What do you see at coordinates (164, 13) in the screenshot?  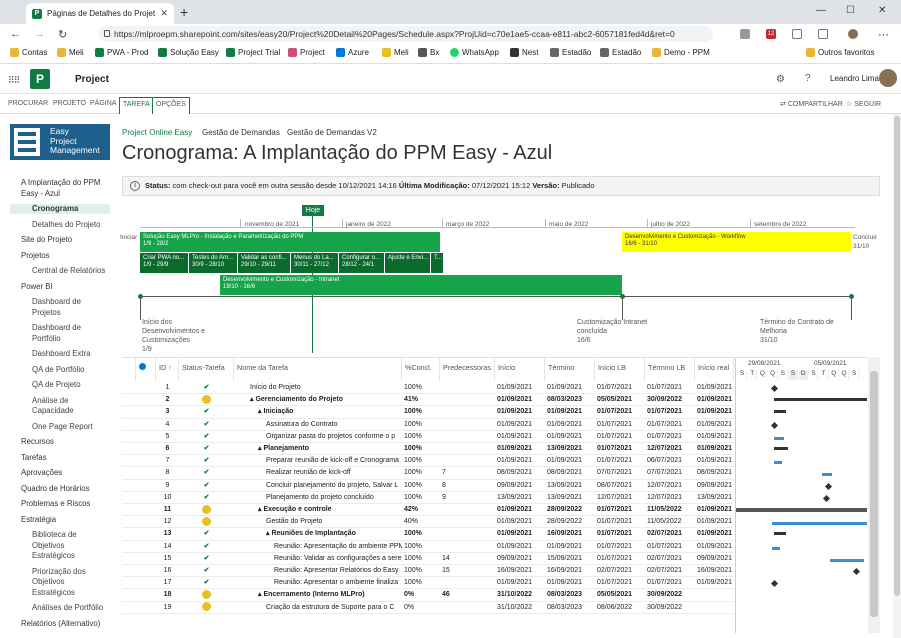 I see `close-tab-icon: ✕` at bounding box center [164, 13].